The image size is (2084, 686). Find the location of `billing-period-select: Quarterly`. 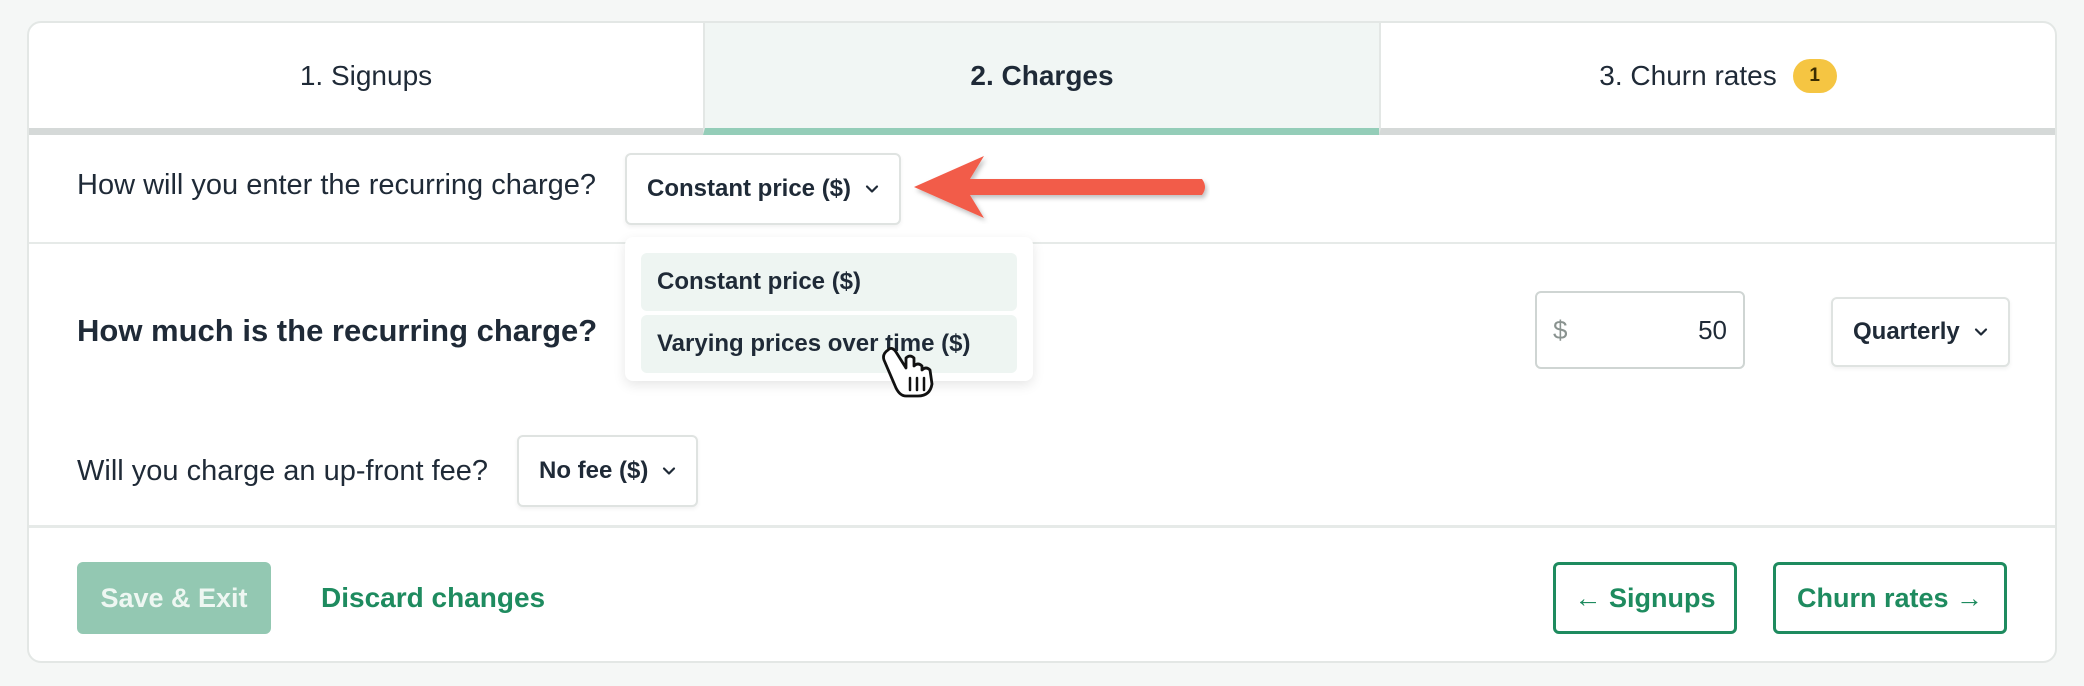

billing-period-select: Quarterly is located at coordinates (1920, 332).